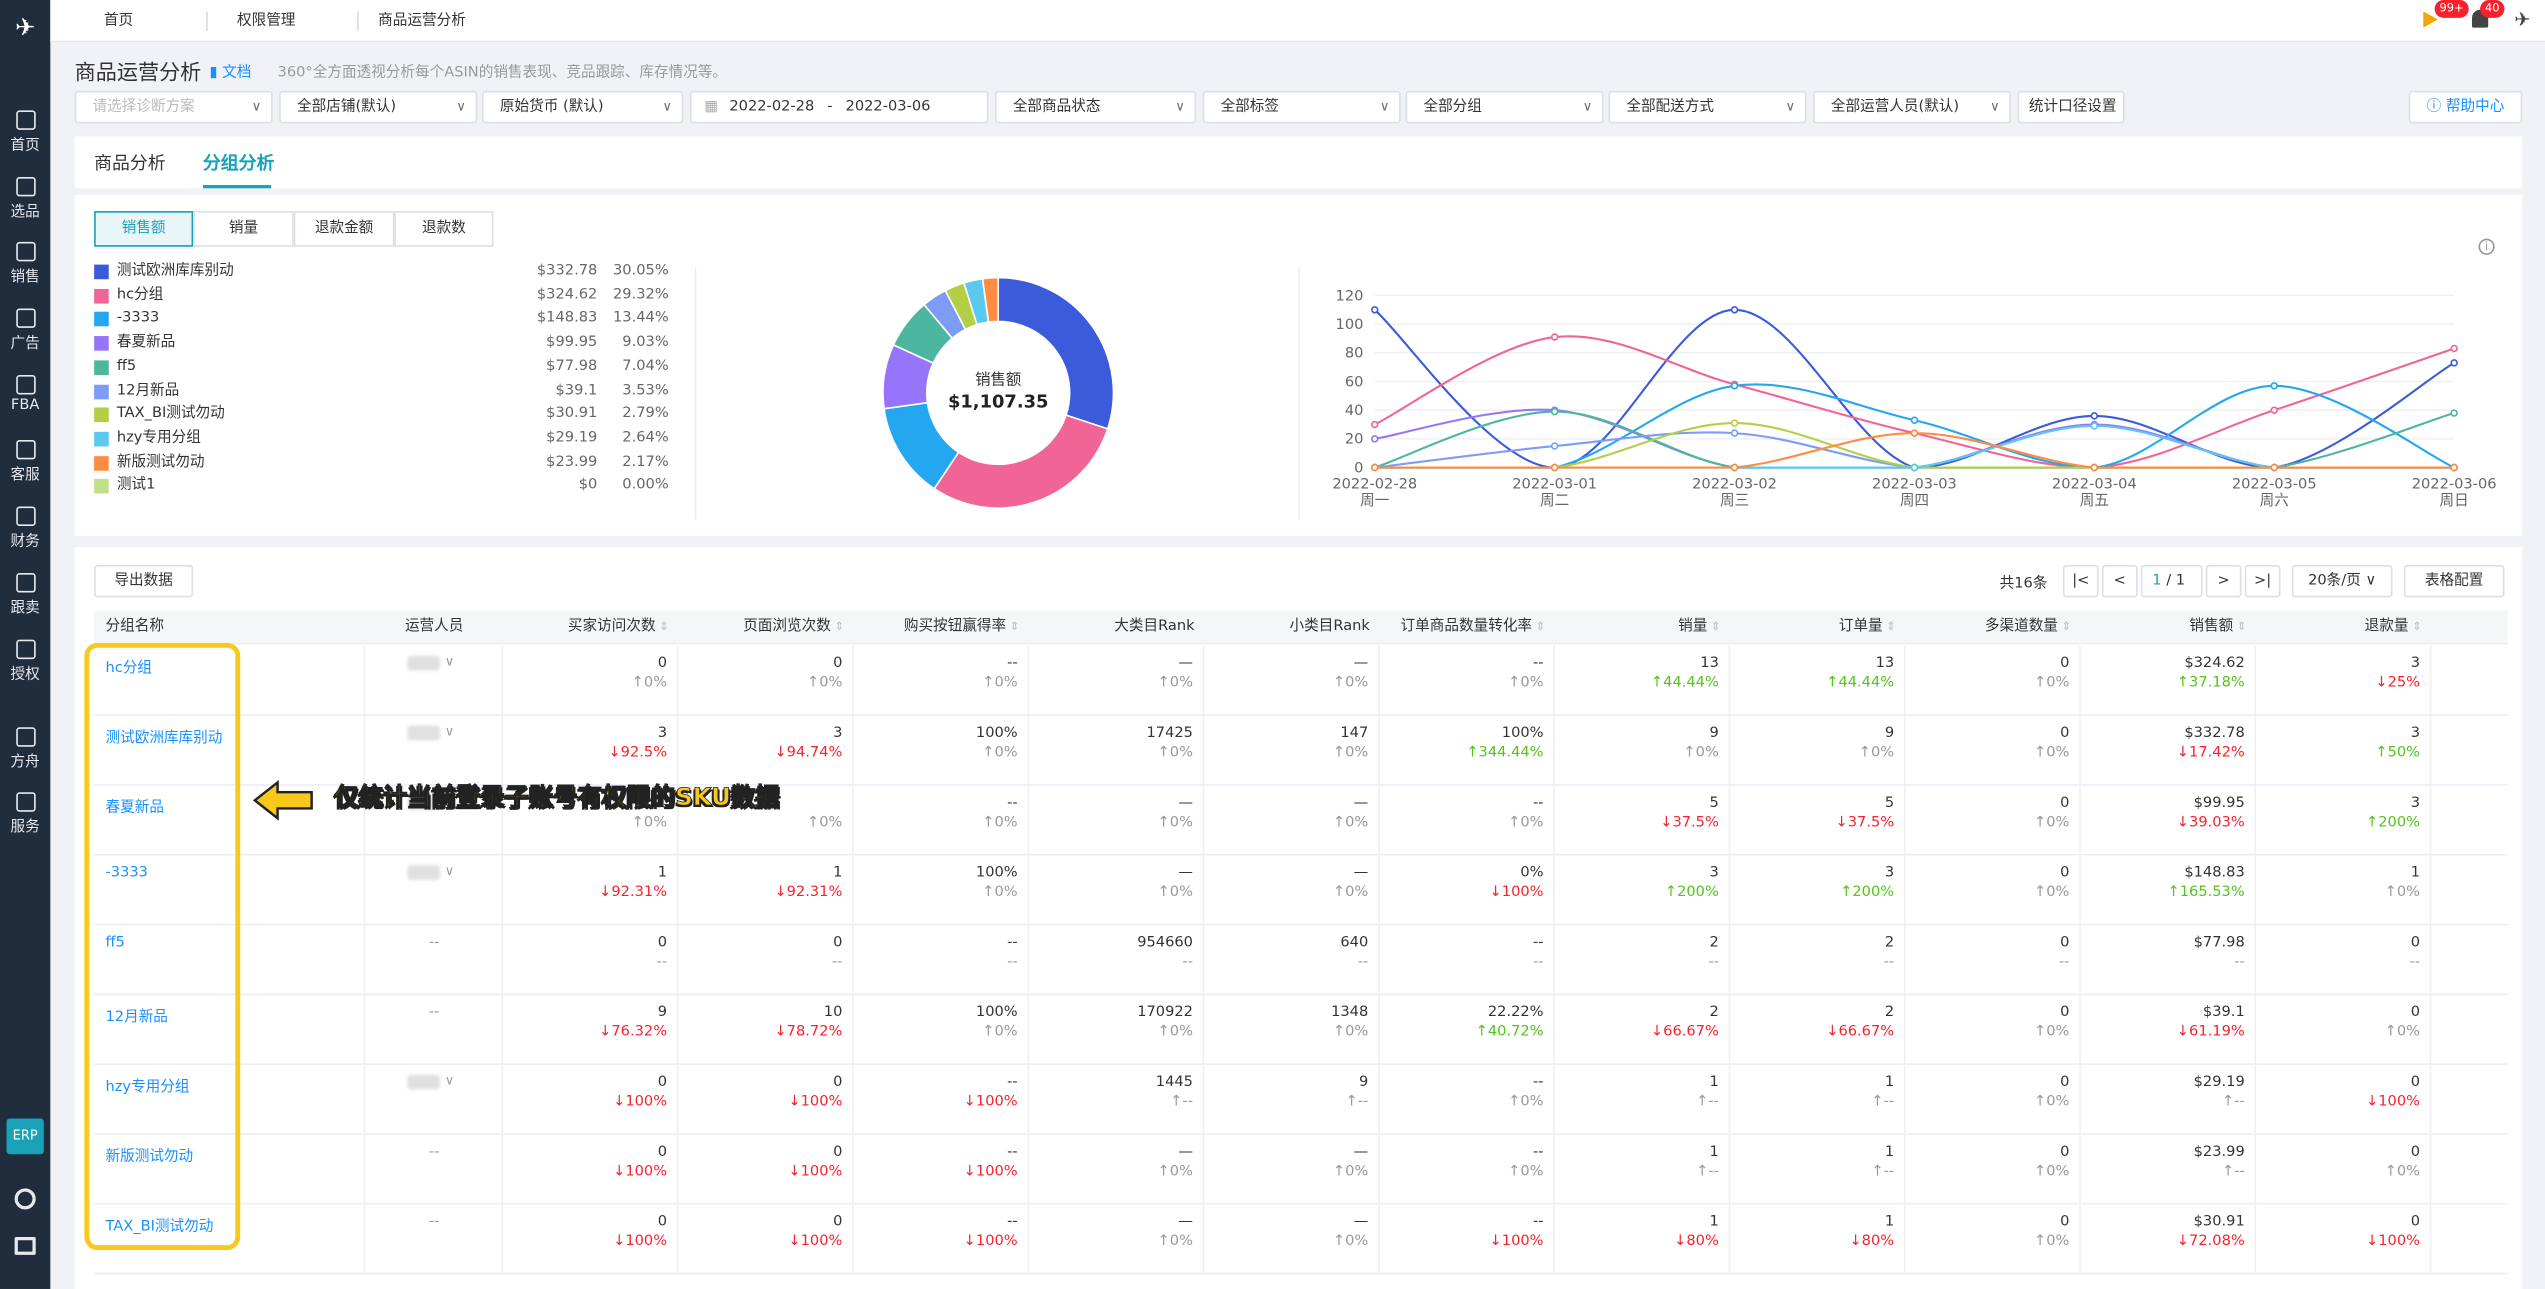  What do you see at coordinates (381, 438) in the screenshot?
I see `legend-item: hzy专用分组 $29.19 2.64%` at bounding box center [381, 438].